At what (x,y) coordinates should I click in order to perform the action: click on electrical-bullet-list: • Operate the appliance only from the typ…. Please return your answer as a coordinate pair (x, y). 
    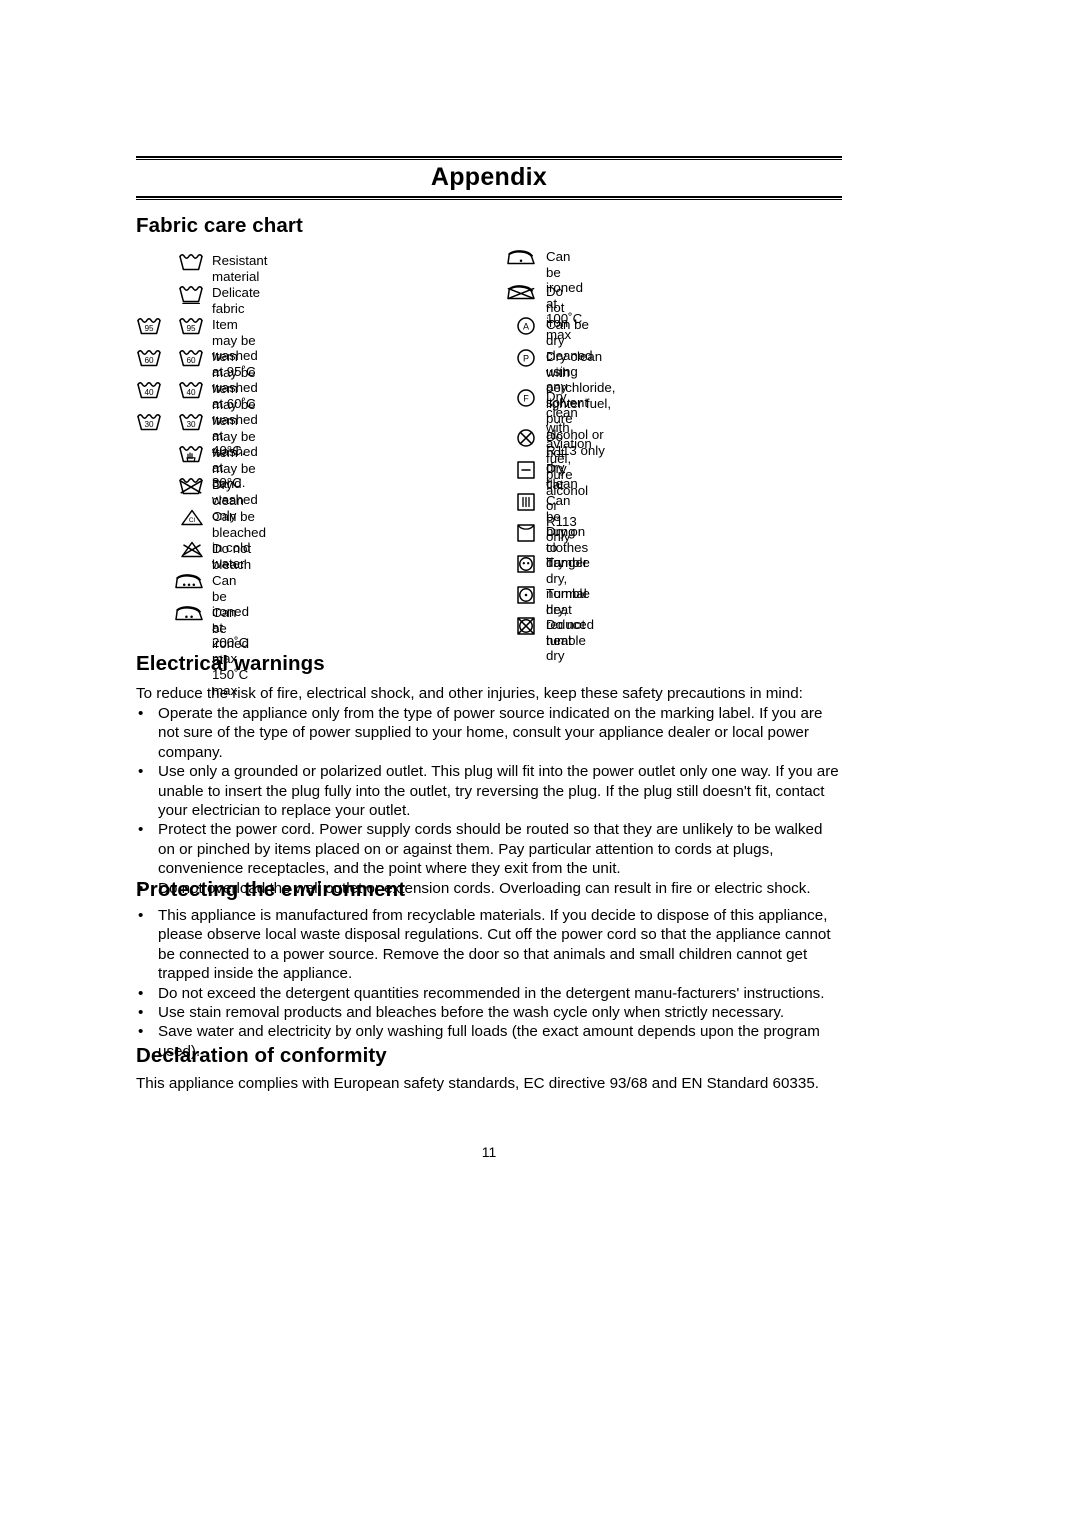
    Looking at the image, I should click on (489, 801).